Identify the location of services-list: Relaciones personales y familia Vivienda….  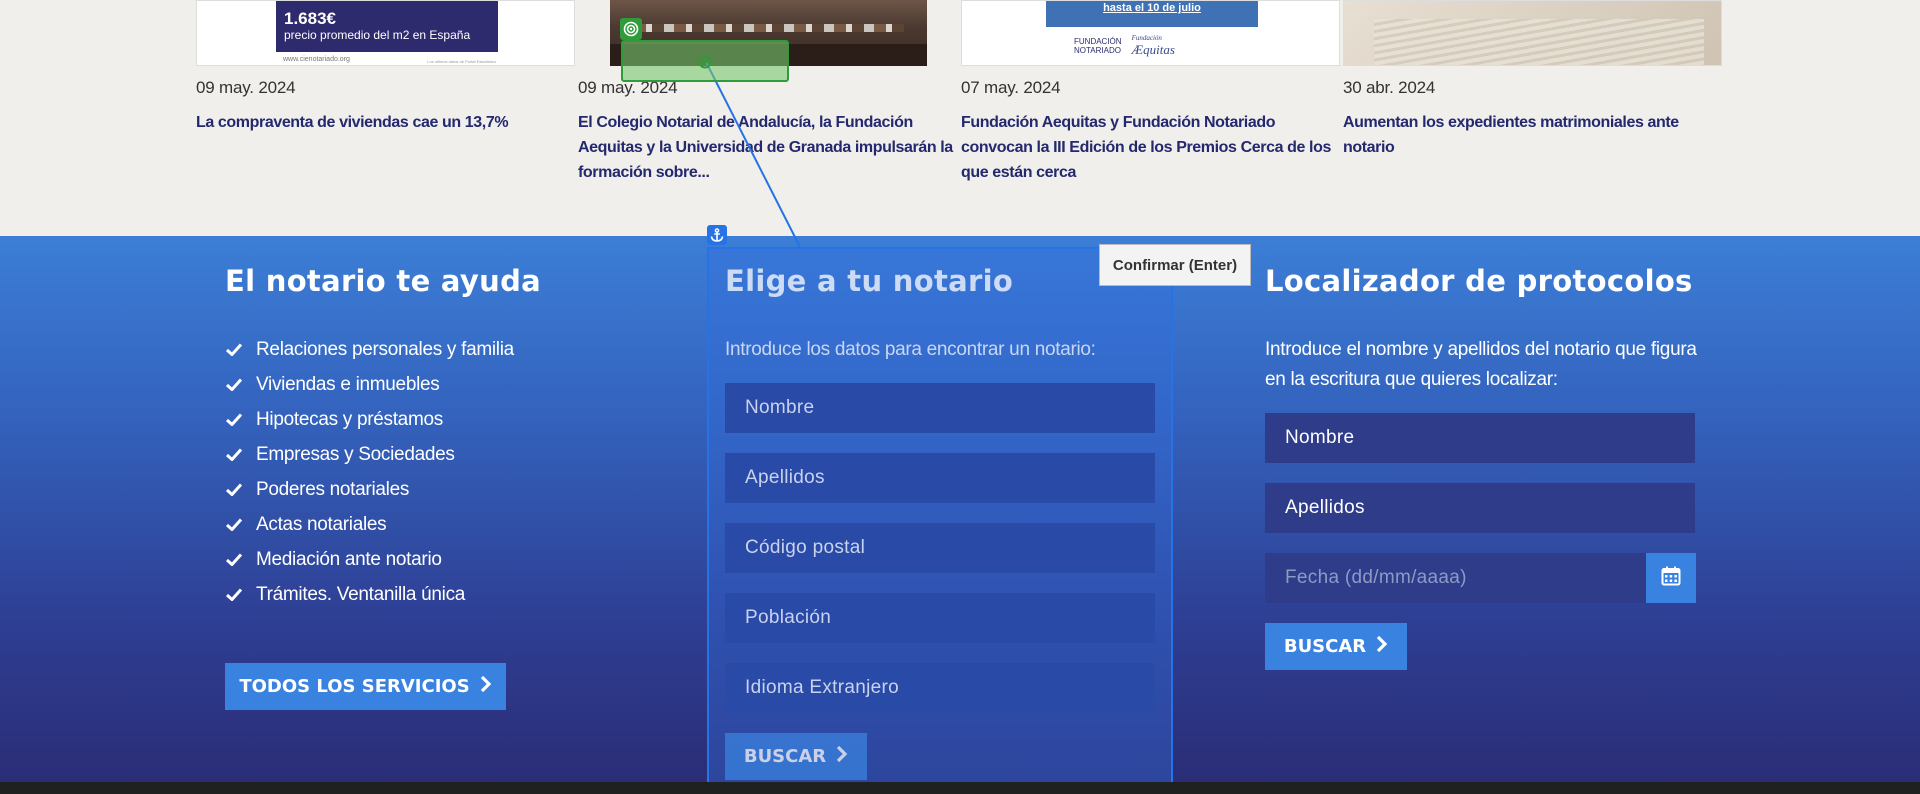
(370, 472).